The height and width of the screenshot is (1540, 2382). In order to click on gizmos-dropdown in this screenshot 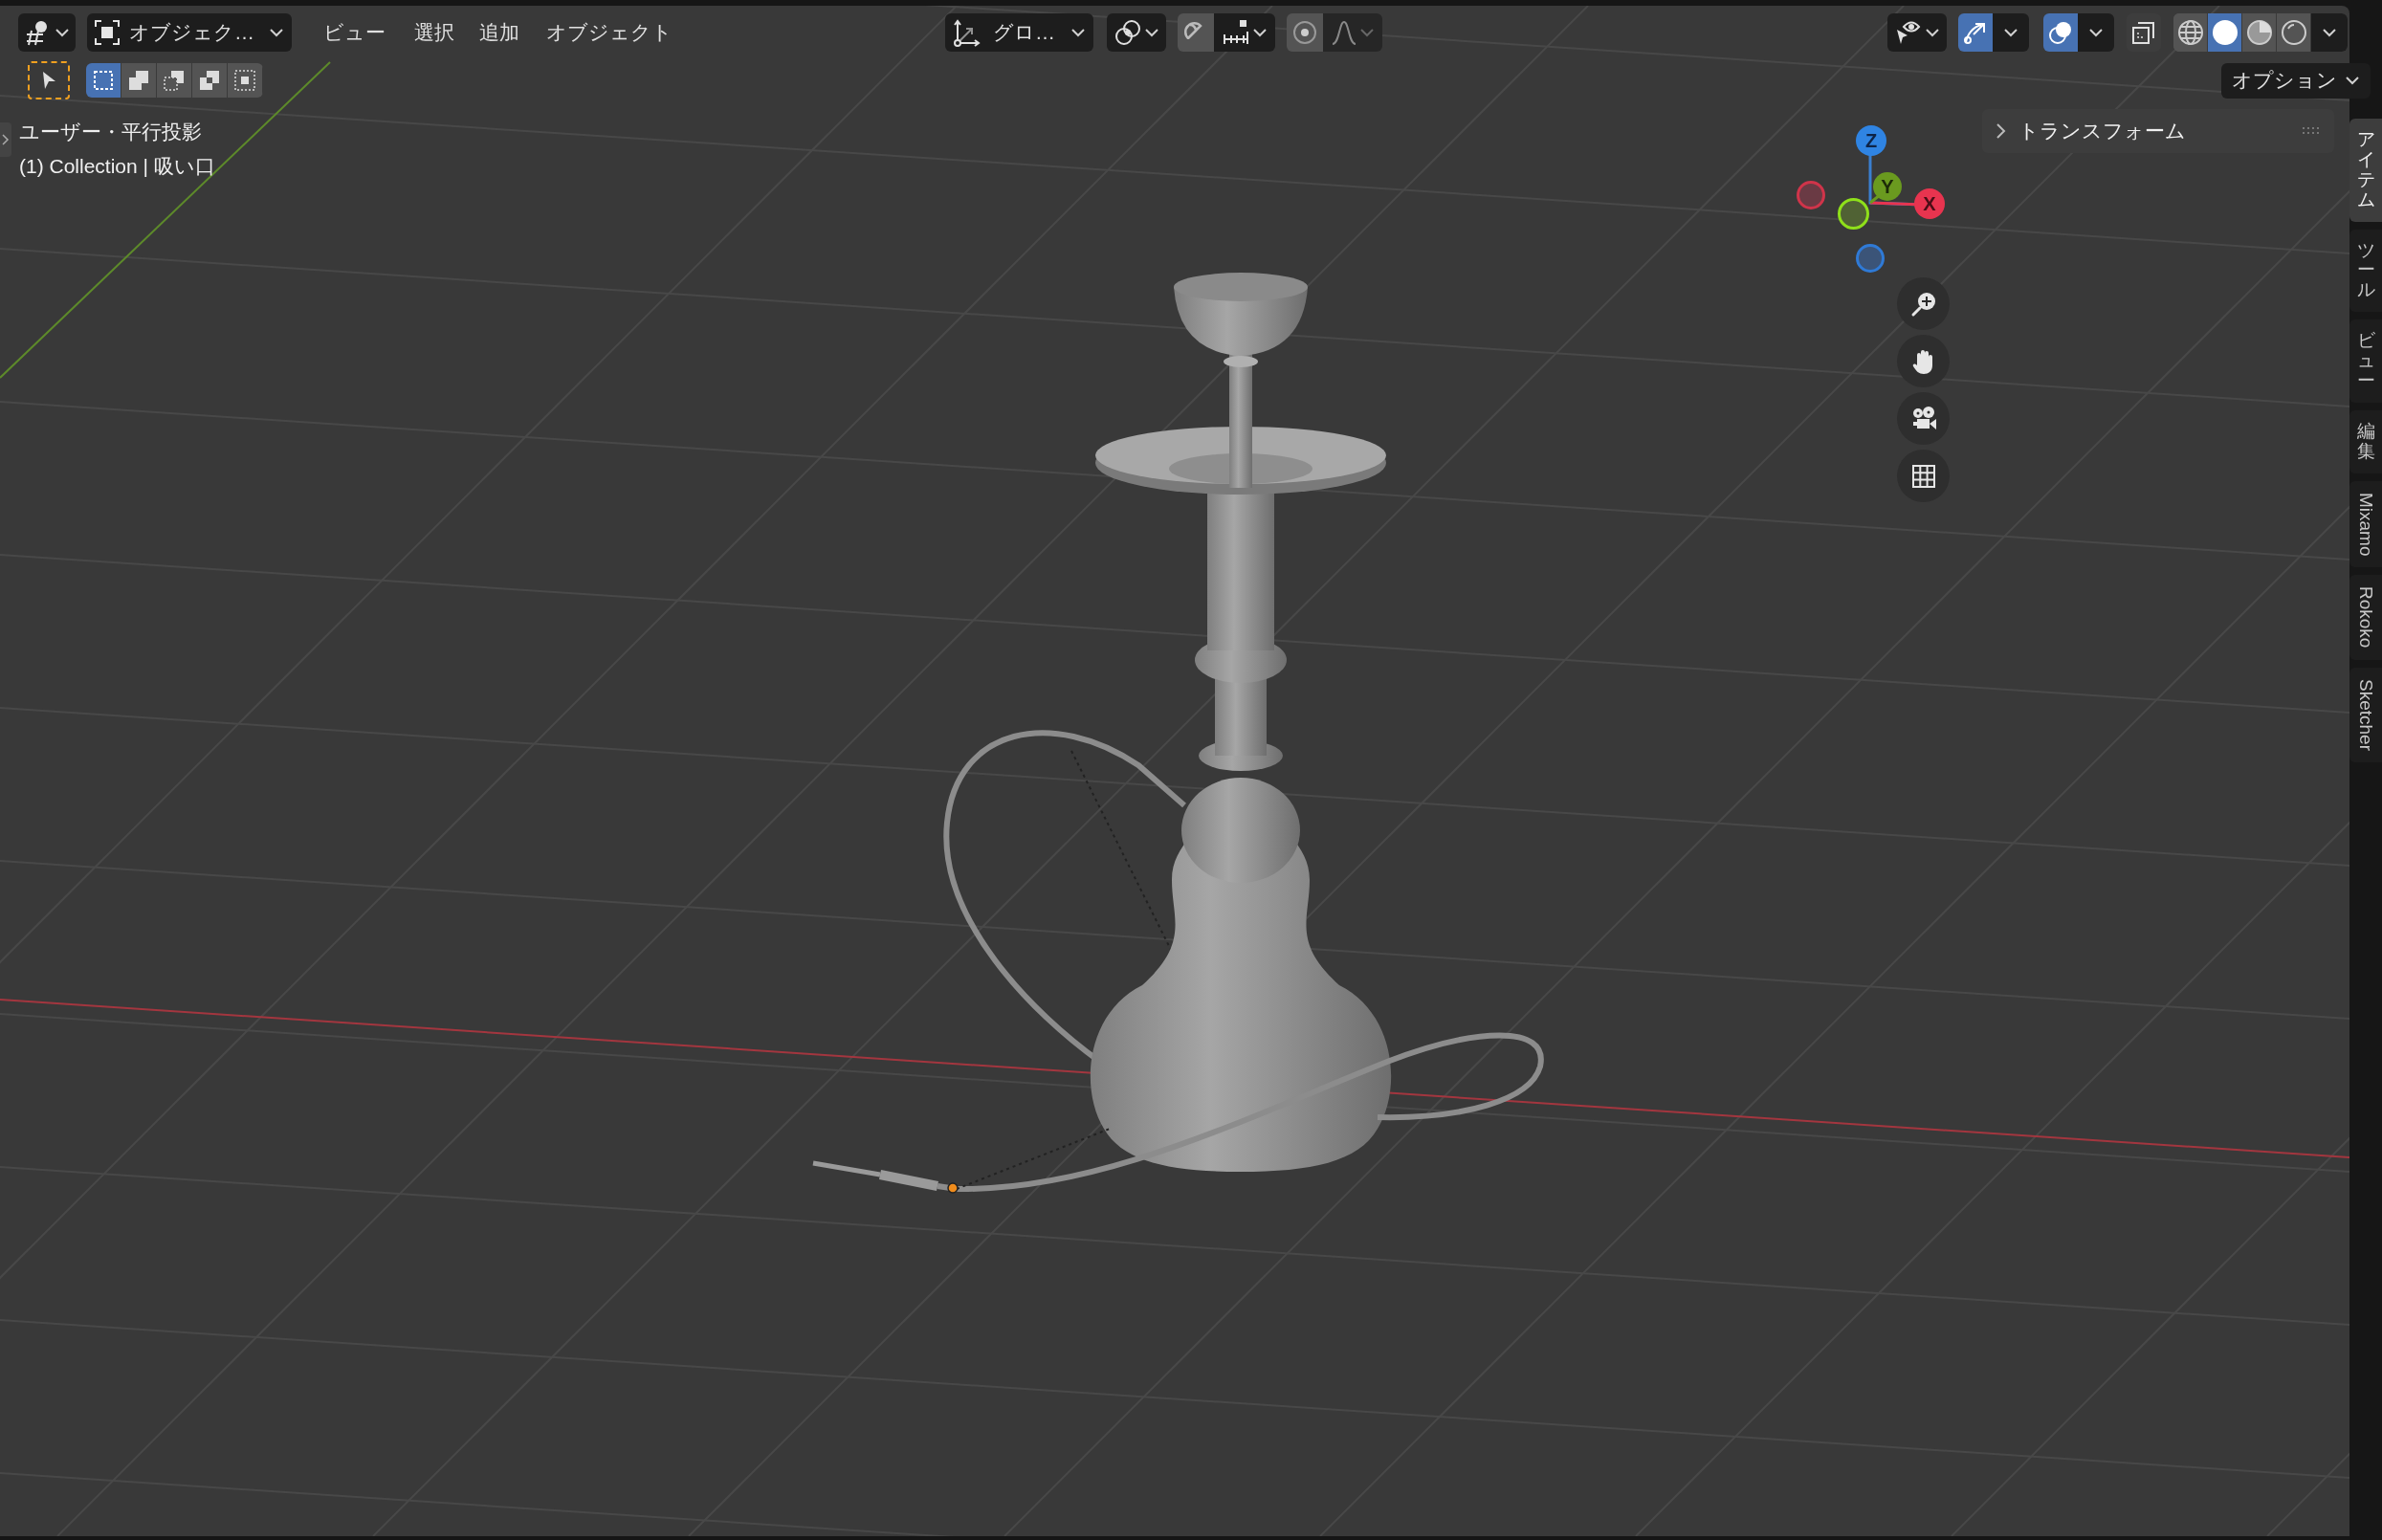, I will do `click(2011, 32)`.